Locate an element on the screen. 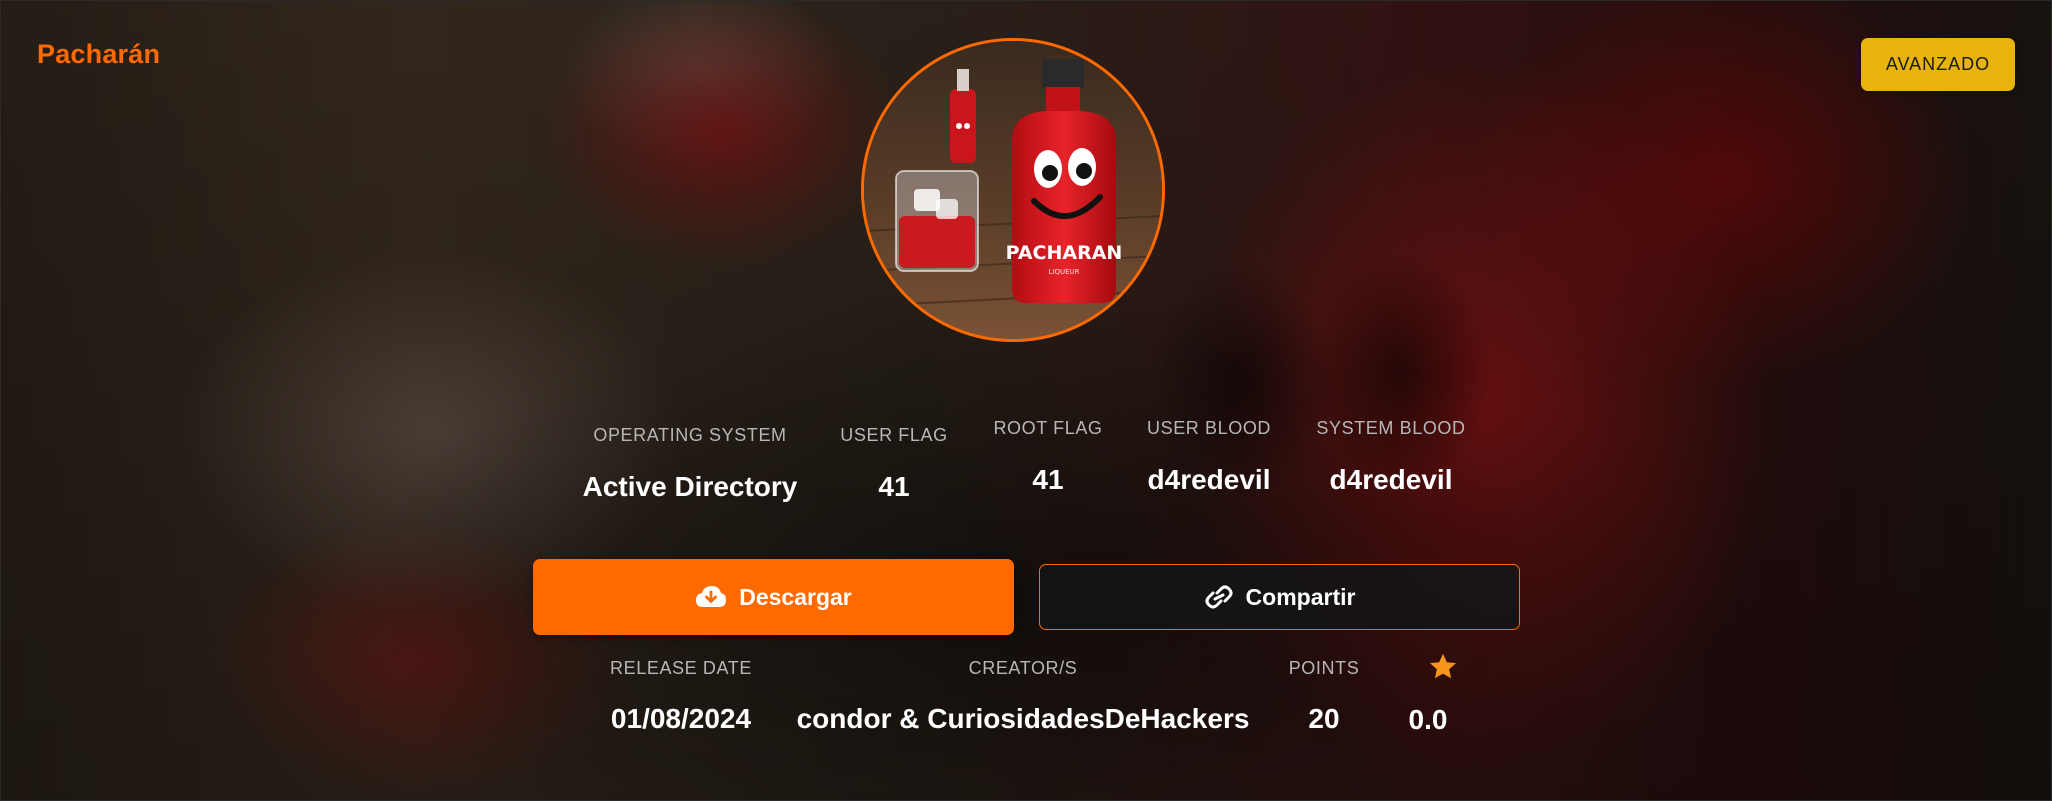  os-label: OPERATING SYSTEM is located at coordinates (690, 435).